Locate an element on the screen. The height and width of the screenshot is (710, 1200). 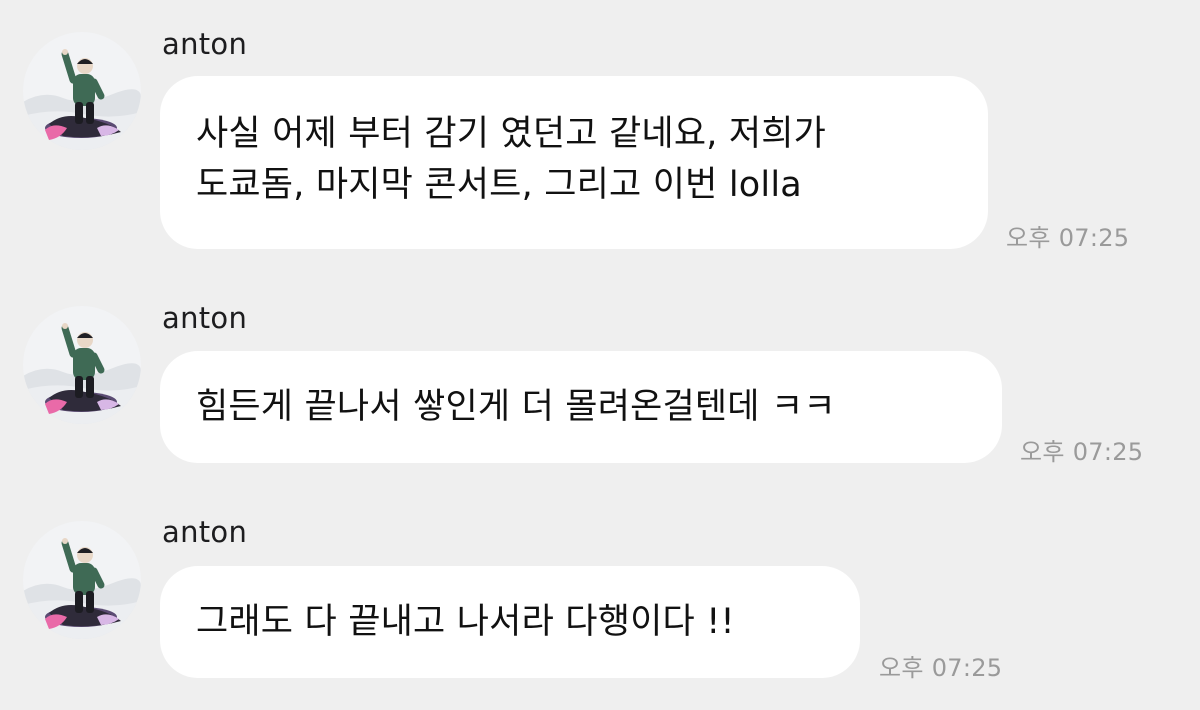
message-text-line: 사실 어제 부터 감기 였던고 같네요, 저희가 is located at coordinates (511, 134).